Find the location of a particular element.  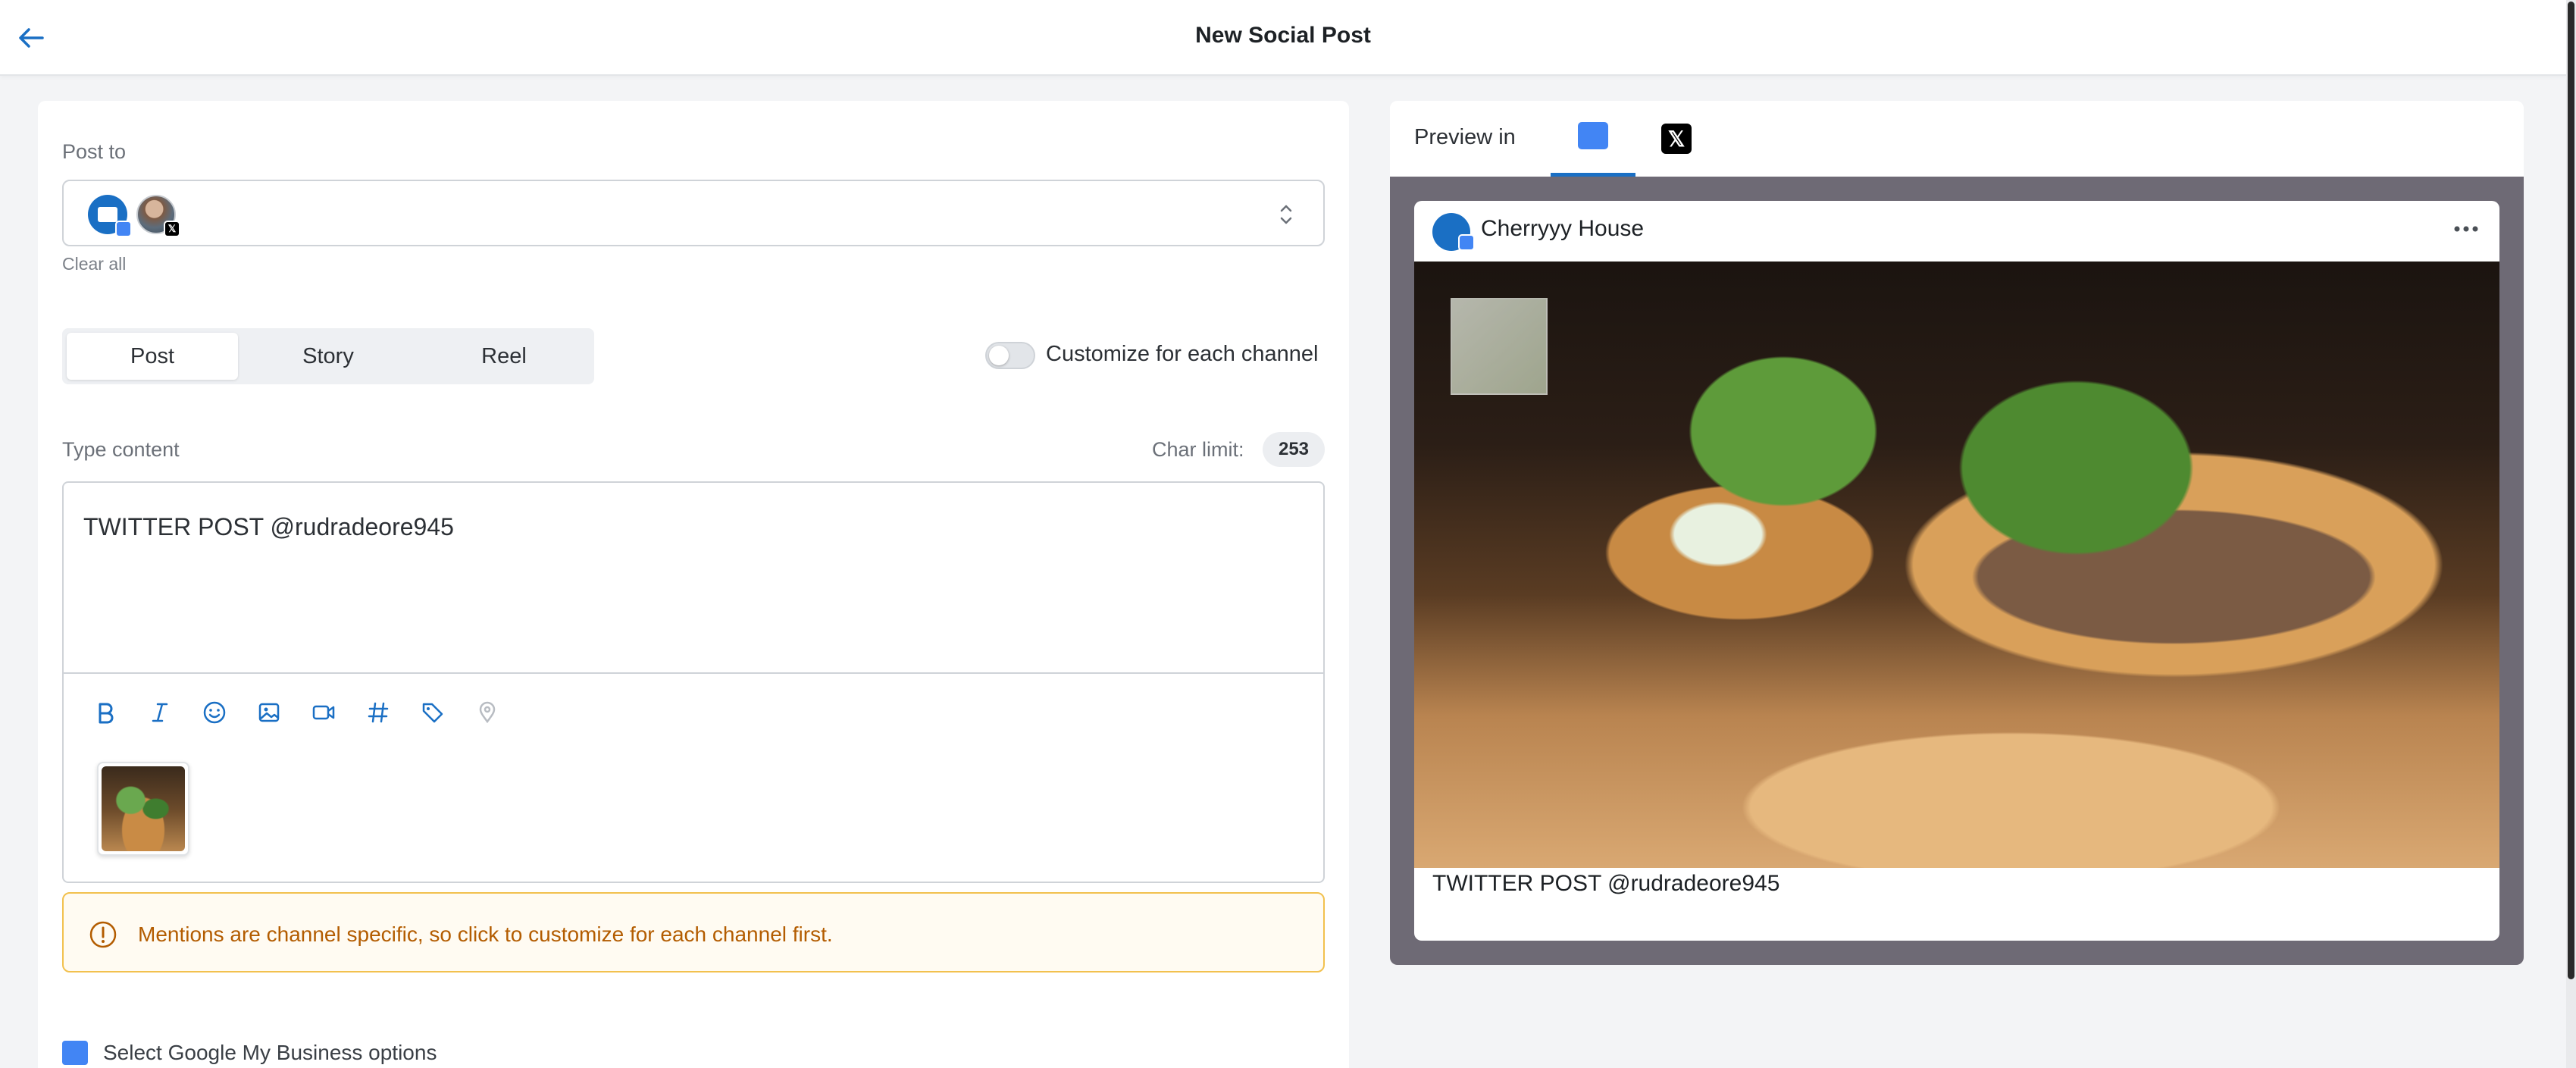

location-button is located at coordinates (487, 712).